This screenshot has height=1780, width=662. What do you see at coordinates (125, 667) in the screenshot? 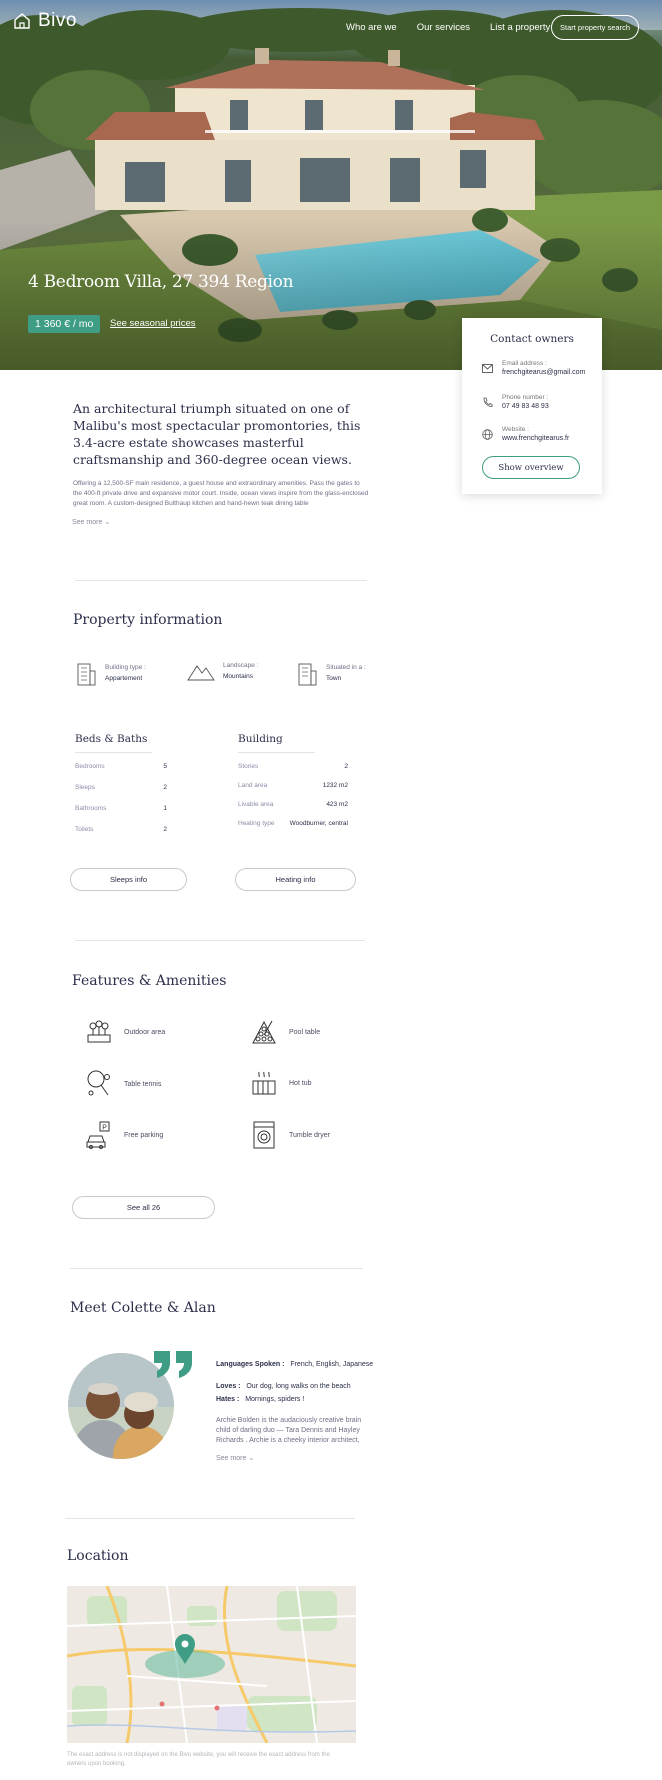
I see `building-type-label: Building type :` at bounding box center [125, 667].